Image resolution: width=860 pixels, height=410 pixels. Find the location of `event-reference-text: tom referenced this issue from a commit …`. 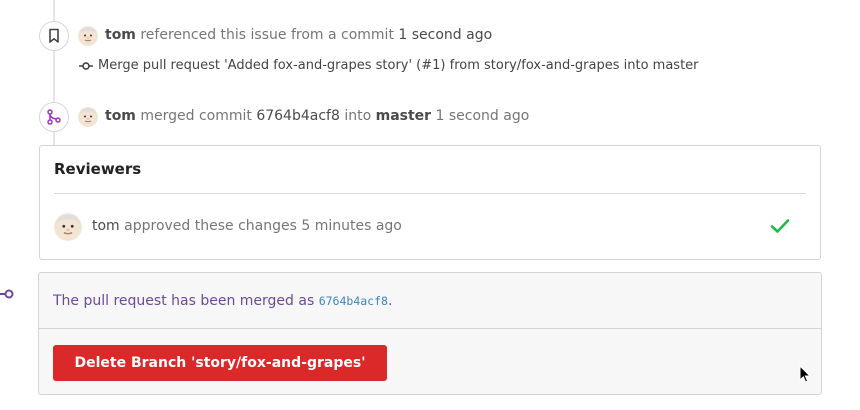

event-reference-text: tom referenced this issue from a commit … is located at coordinates (298, 35).